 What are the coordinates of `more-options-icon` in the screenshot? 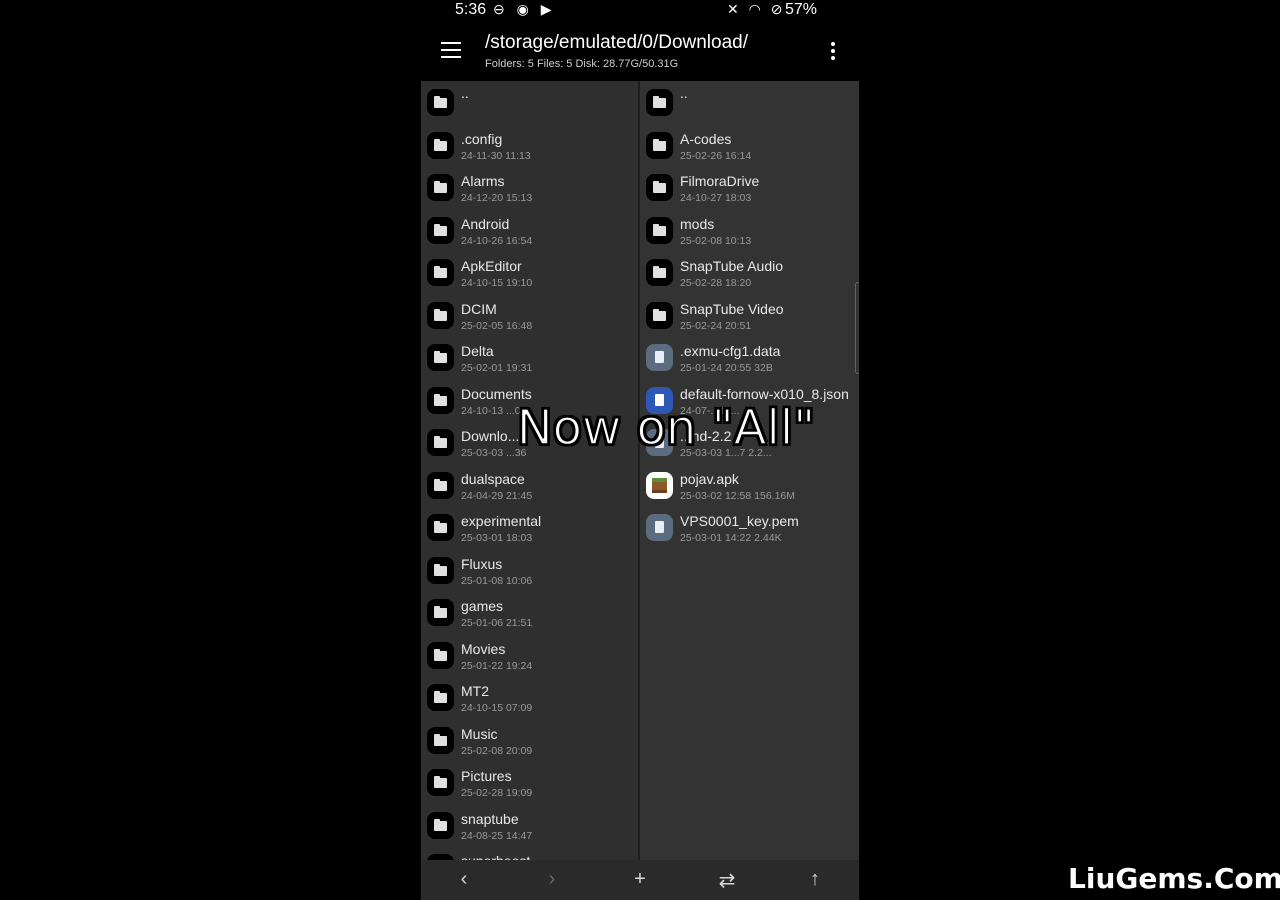 It's located at (833, 52).